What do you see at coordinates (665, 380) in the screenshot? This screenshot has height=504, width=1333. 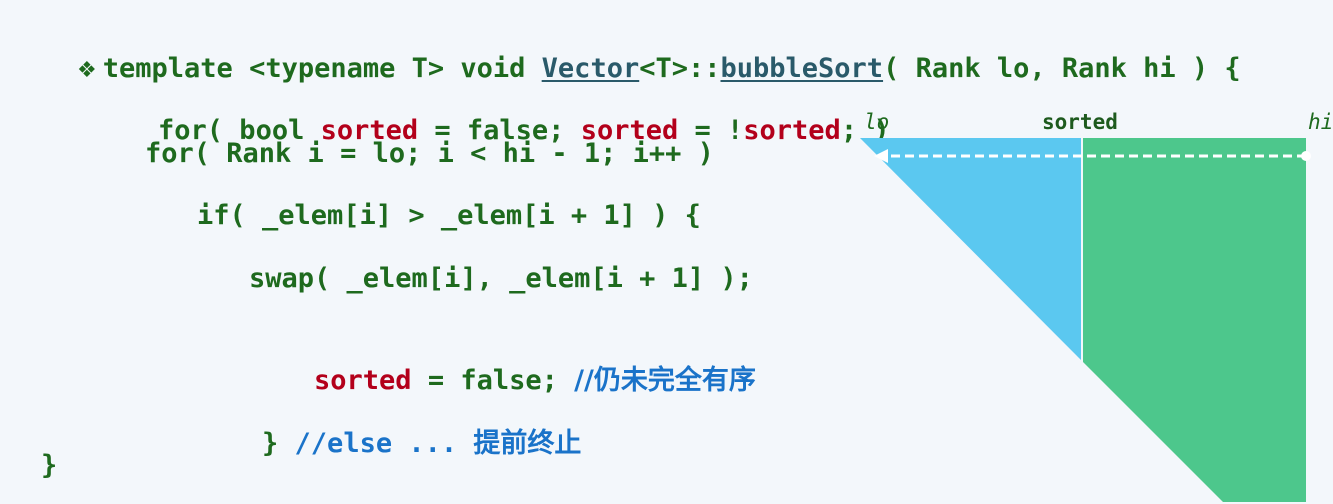 I see `comment-not-fully-sorted: //仍未完全有序` at bounding box center [665, 380].